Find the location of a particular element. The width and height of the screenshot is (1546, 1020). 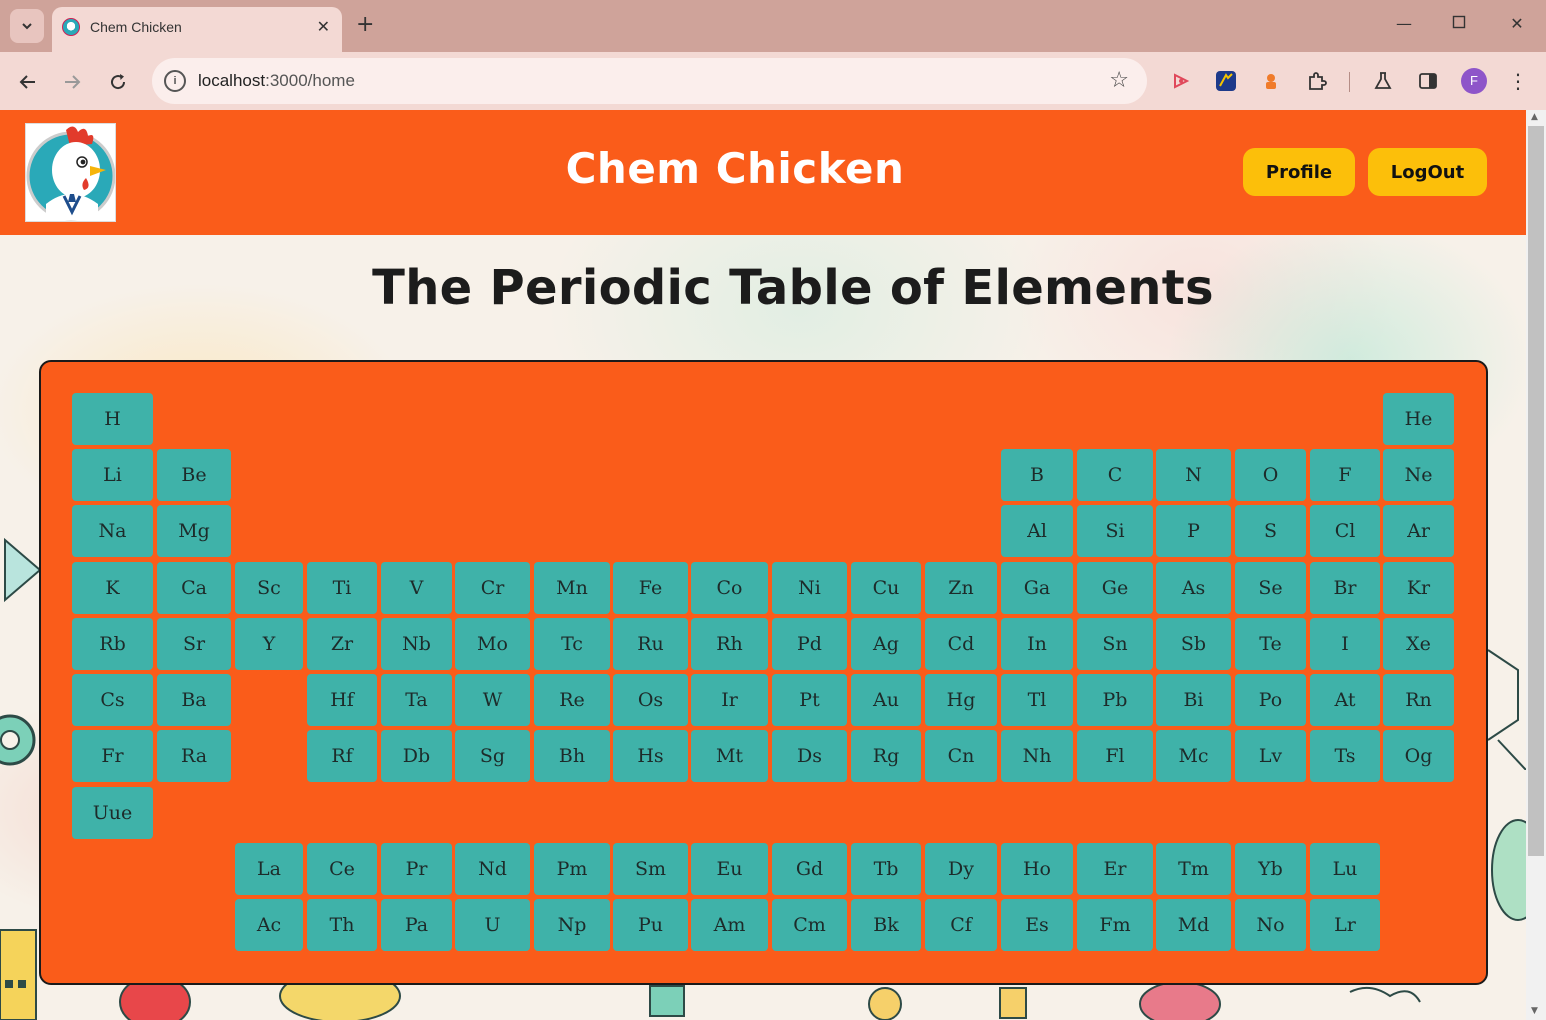

element-tile-nb: Nb is located at coordinates (416, 644).